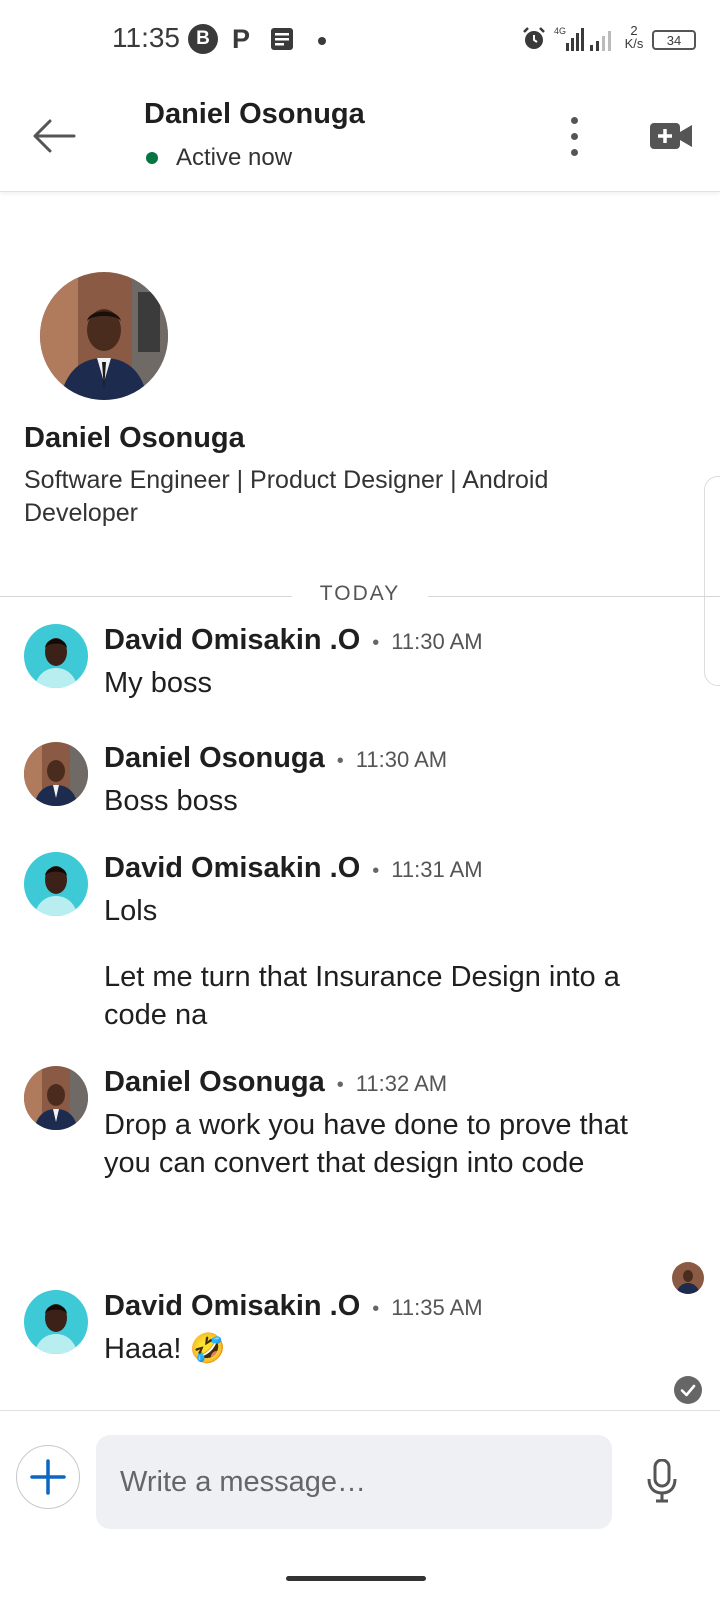 This screenshot has height=1600, width=720. I want to click on microphone-icon, so click(662, 1481).